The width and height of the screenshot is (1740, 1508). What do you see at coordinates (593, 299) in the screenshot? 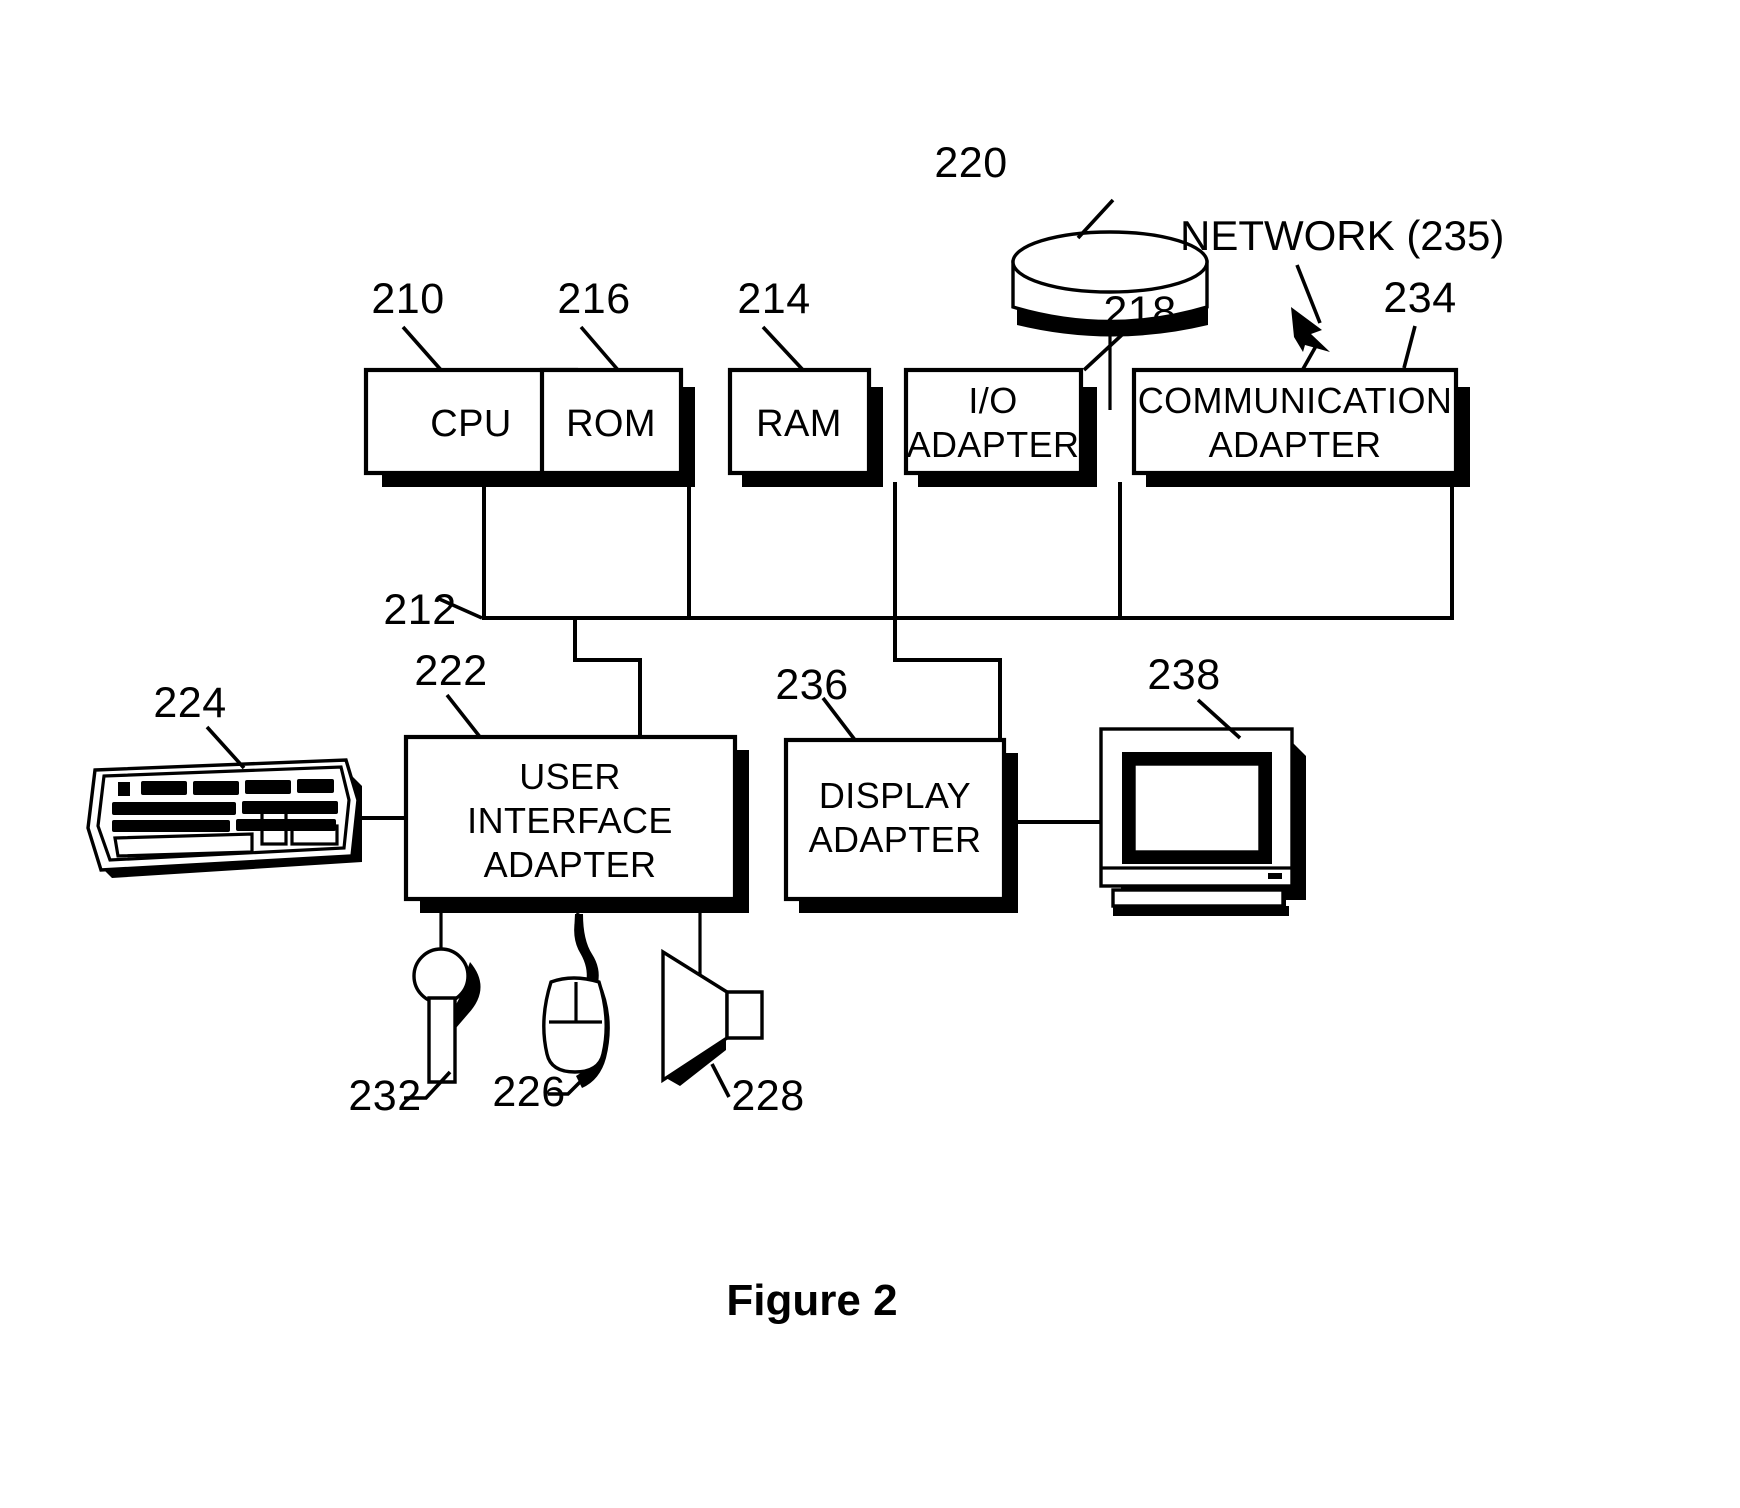
I see `ref-216-rom: 216` at bounding box center [593, 299].